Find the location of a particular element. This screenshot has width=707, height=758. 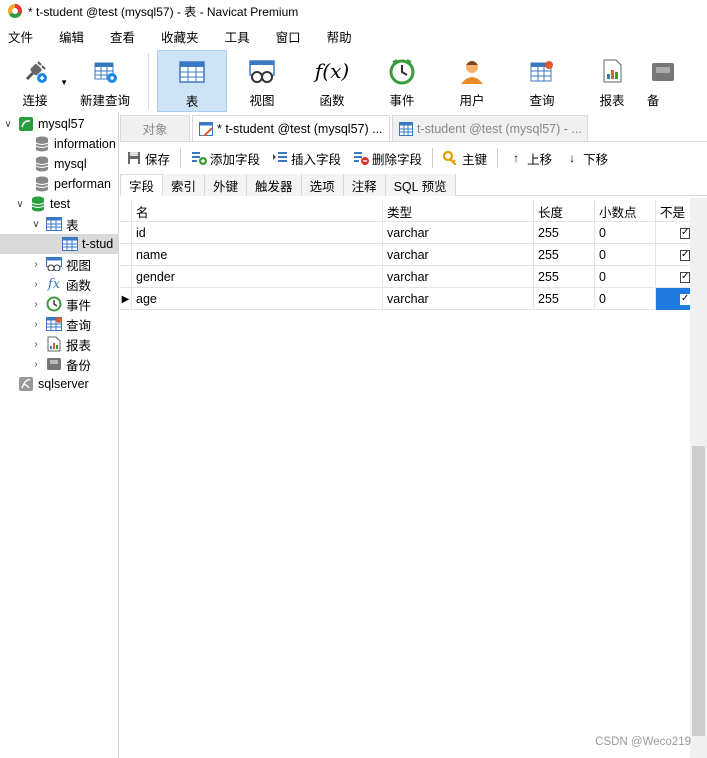

tree-item-events: › 事件 is located at coordinates (60, 304).